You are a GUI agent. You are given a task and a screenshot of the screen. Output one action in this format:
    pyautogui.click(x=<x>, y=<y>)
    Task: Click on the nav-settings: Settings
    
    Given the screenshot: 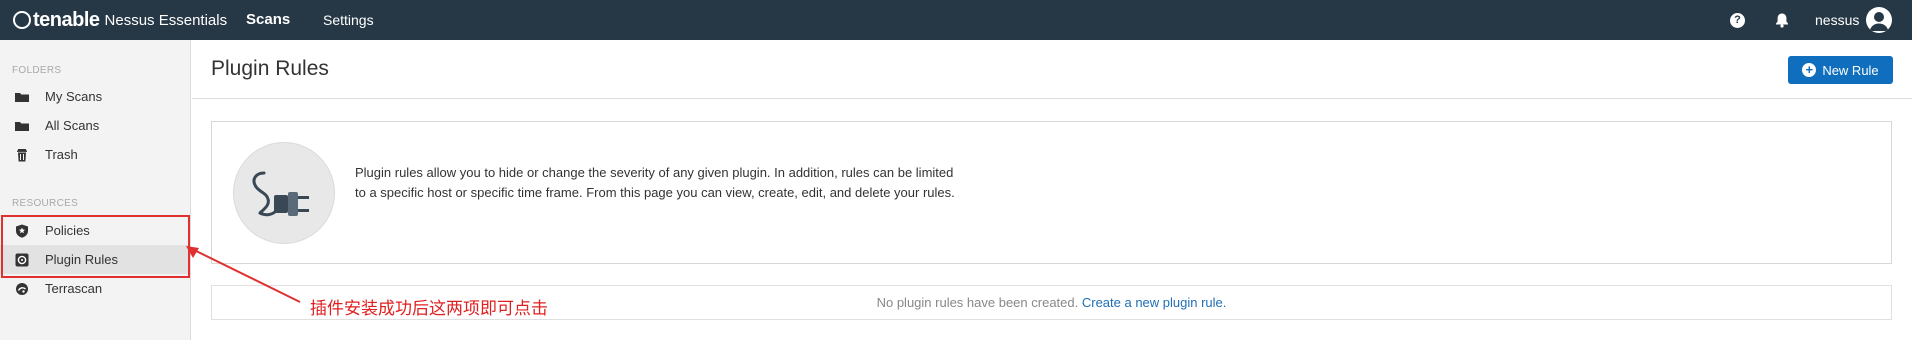 What is the action you would take?
    pyautogui.click(x=348, y=20)
    